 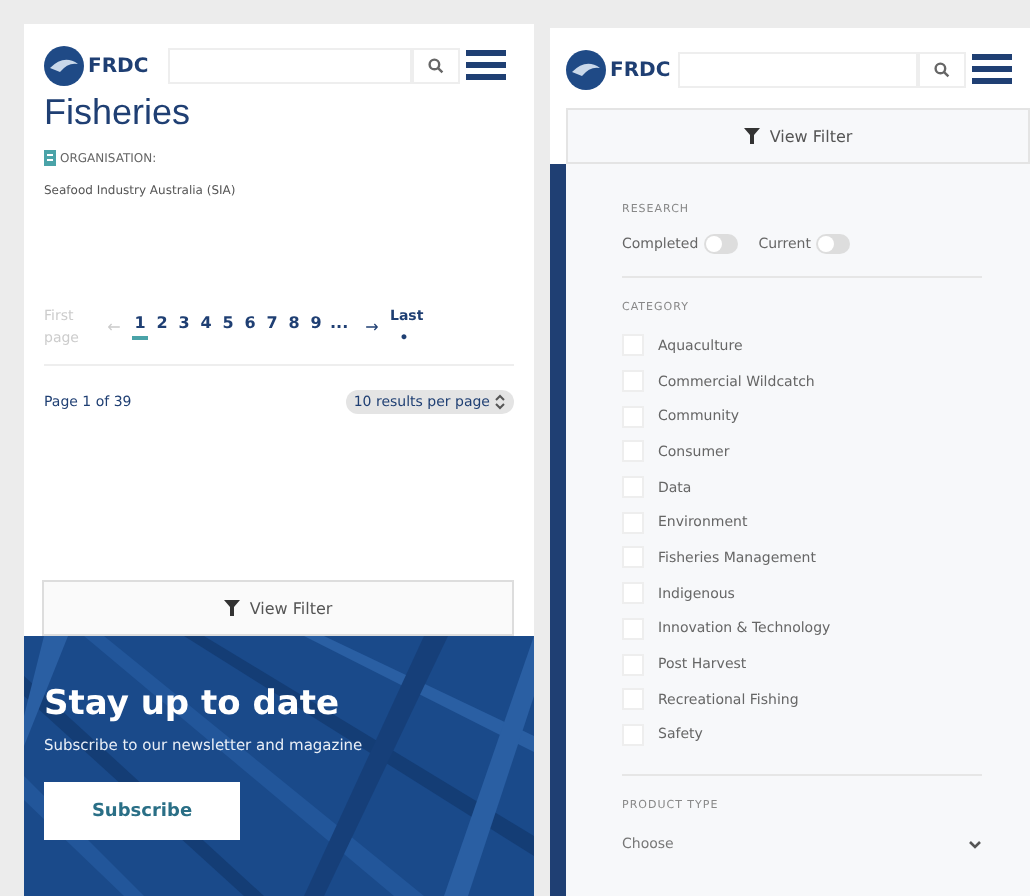 I want to click on page-link: 4, so click(x=206, y=327).